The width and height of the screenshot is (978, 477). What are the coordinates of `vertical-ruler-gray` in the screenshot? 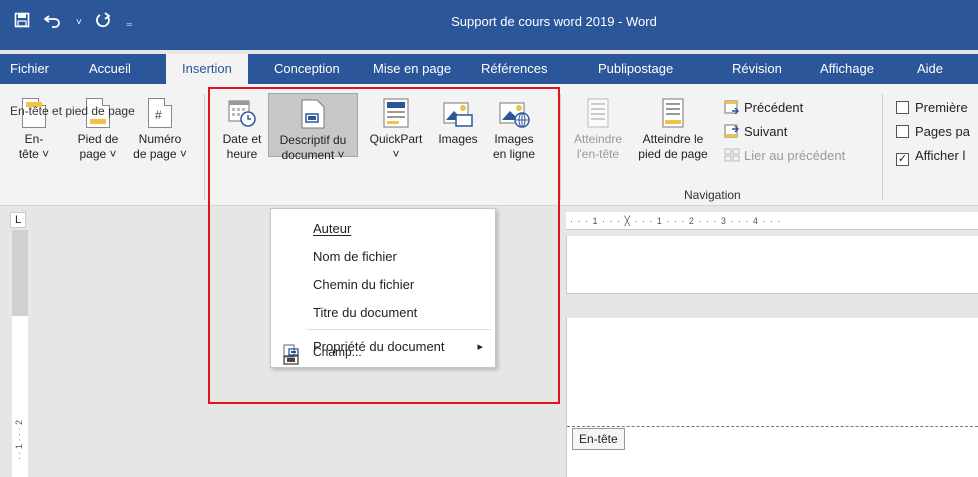 It's located at (20, 273).